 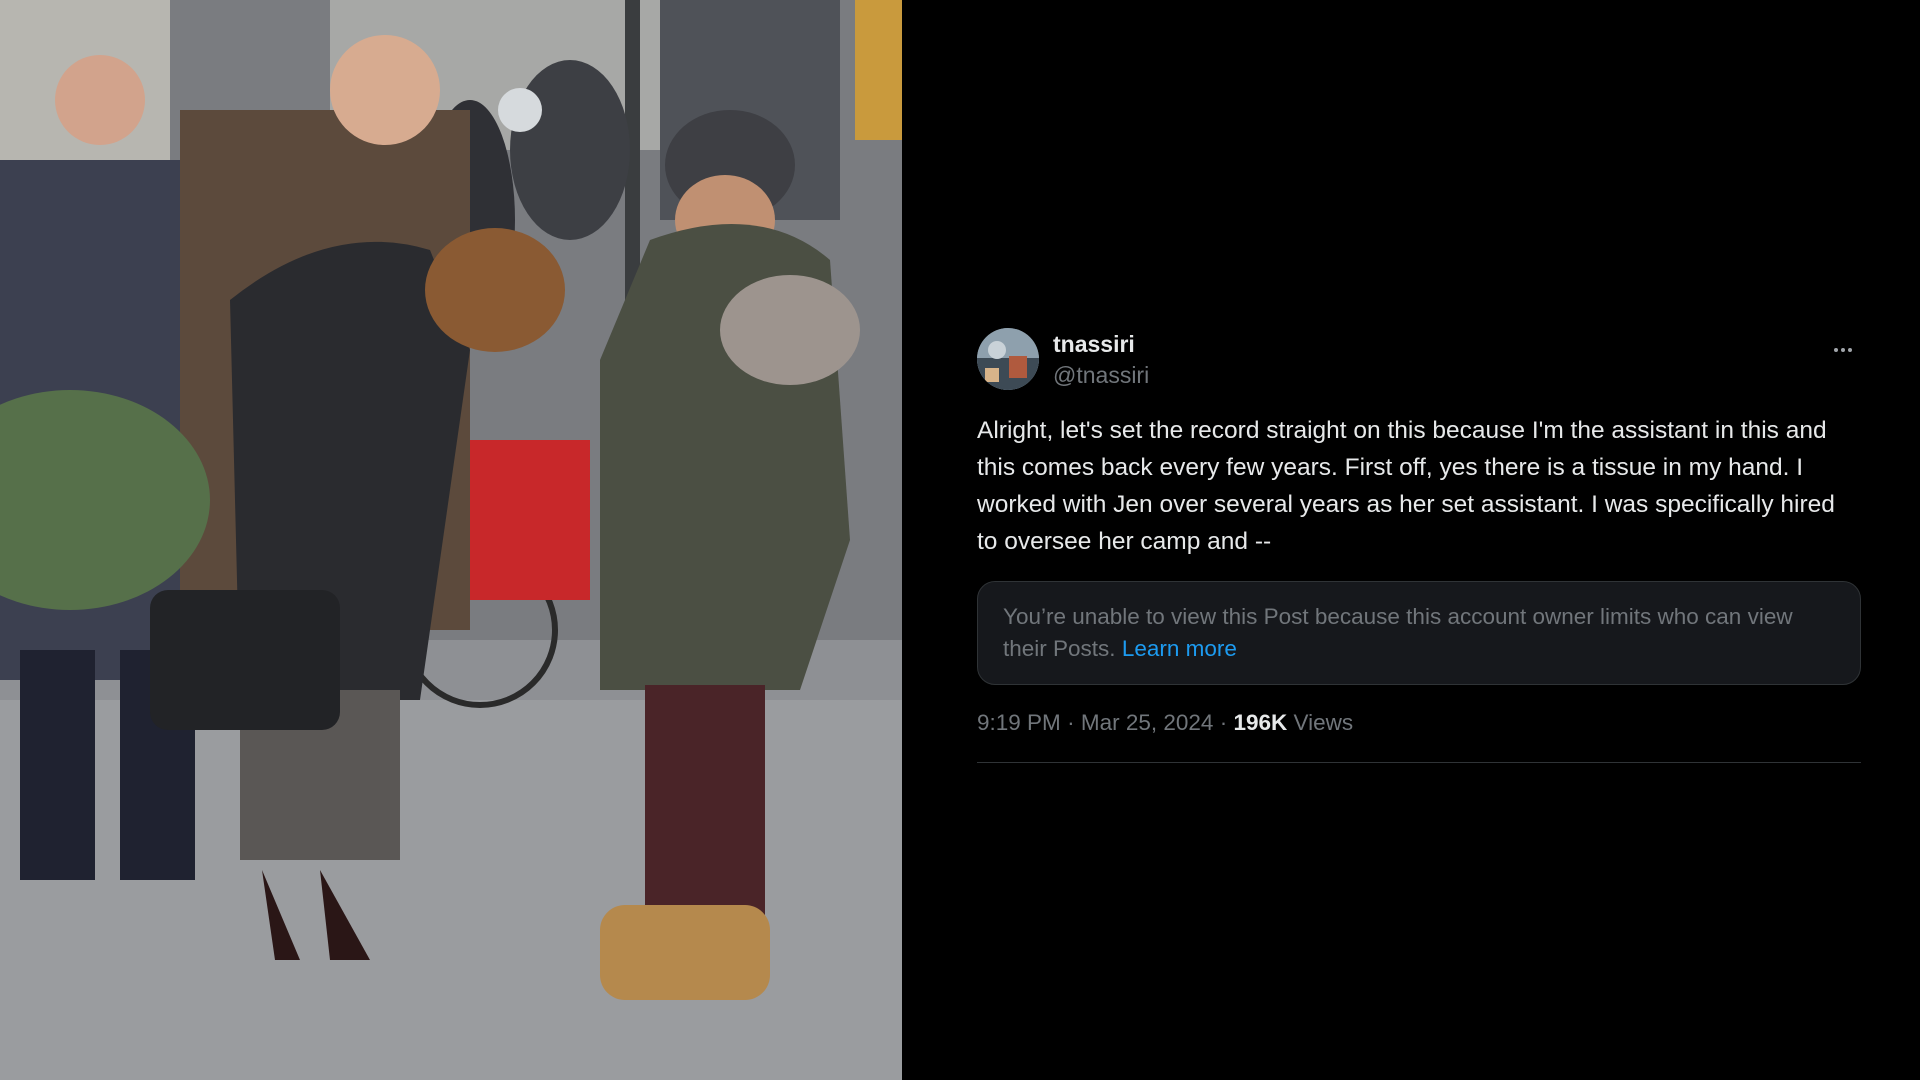 I want to click on avatar, so click(x=1008, y=359).